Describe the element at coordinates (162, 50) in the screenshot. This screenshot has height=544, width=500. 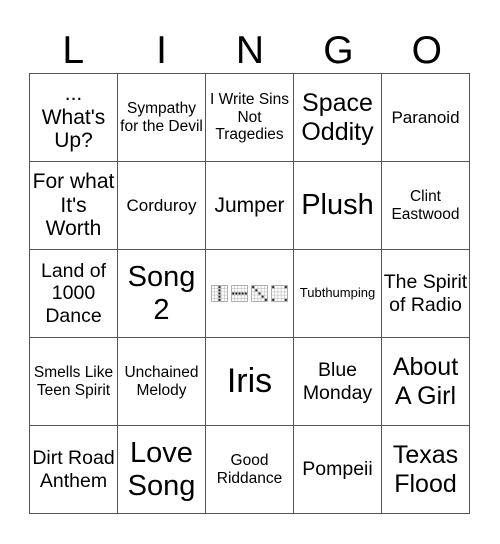
I see `header-letter-i: I` at that location.